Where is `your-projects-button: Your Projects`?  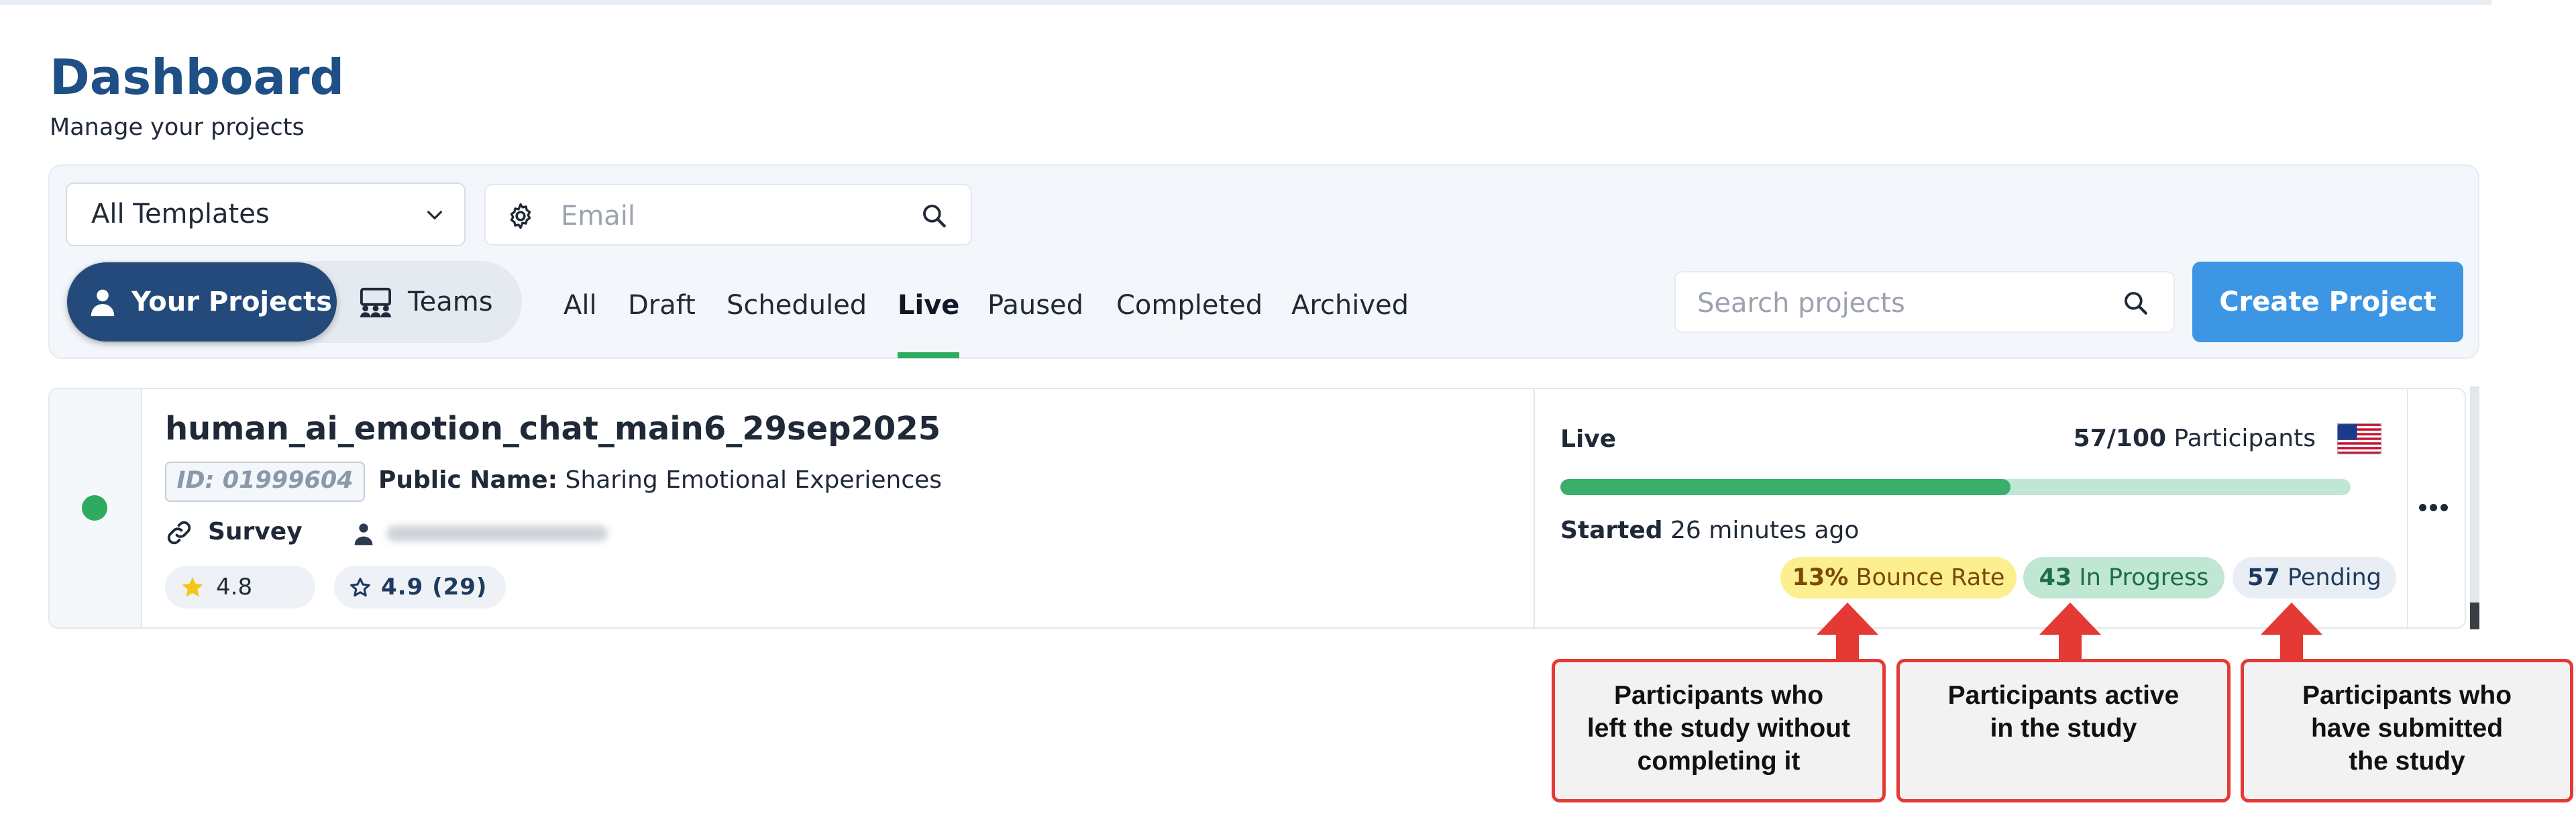
your-projects-button: Your Projects is located at coordinates (202, 302).